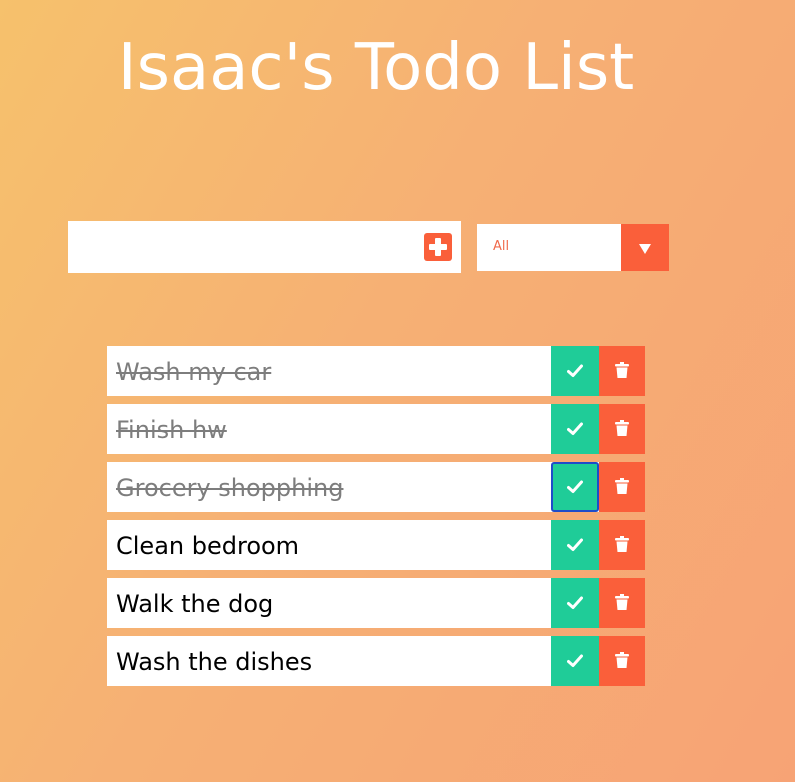  What do you see at coordinates (376, 68) in the screenshot?
I see `page-title: Isaac's Todo List` at bounding box center [376, 68].